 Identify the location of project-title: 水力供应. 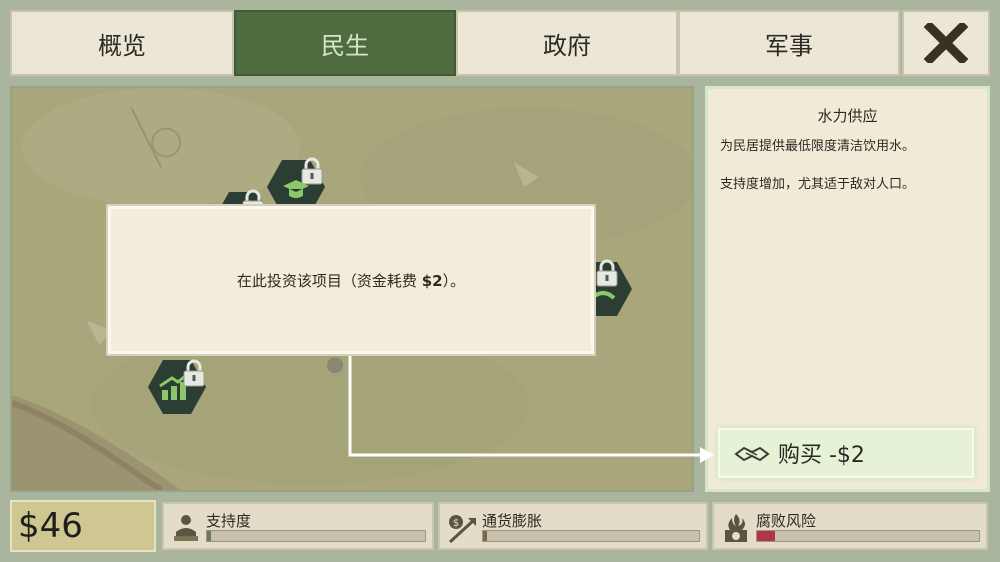
(847, 116).